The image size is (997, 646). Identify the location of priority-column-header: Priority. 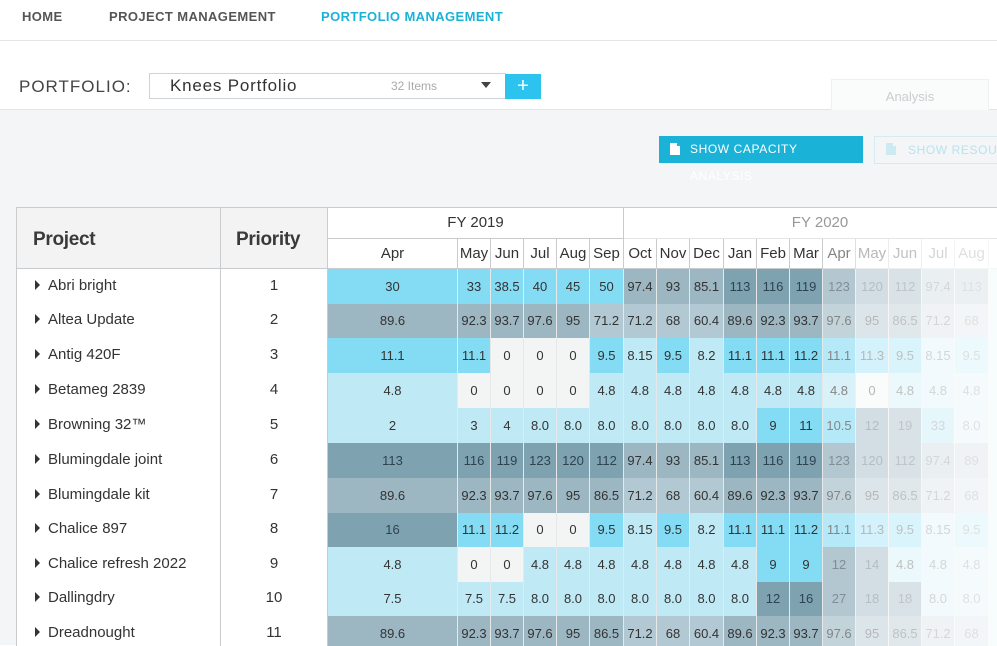
(274, 238).